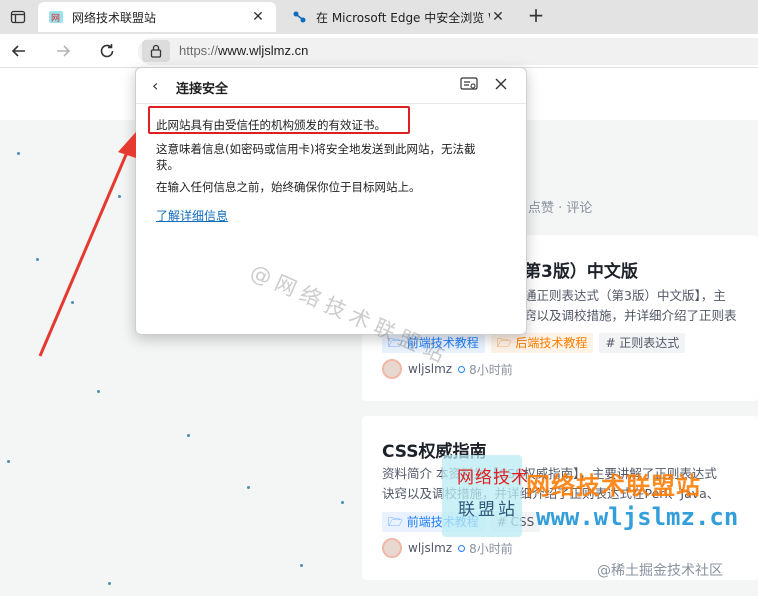  I want to click on brand-url: www.wljslmz.cn, so click(637, 517).